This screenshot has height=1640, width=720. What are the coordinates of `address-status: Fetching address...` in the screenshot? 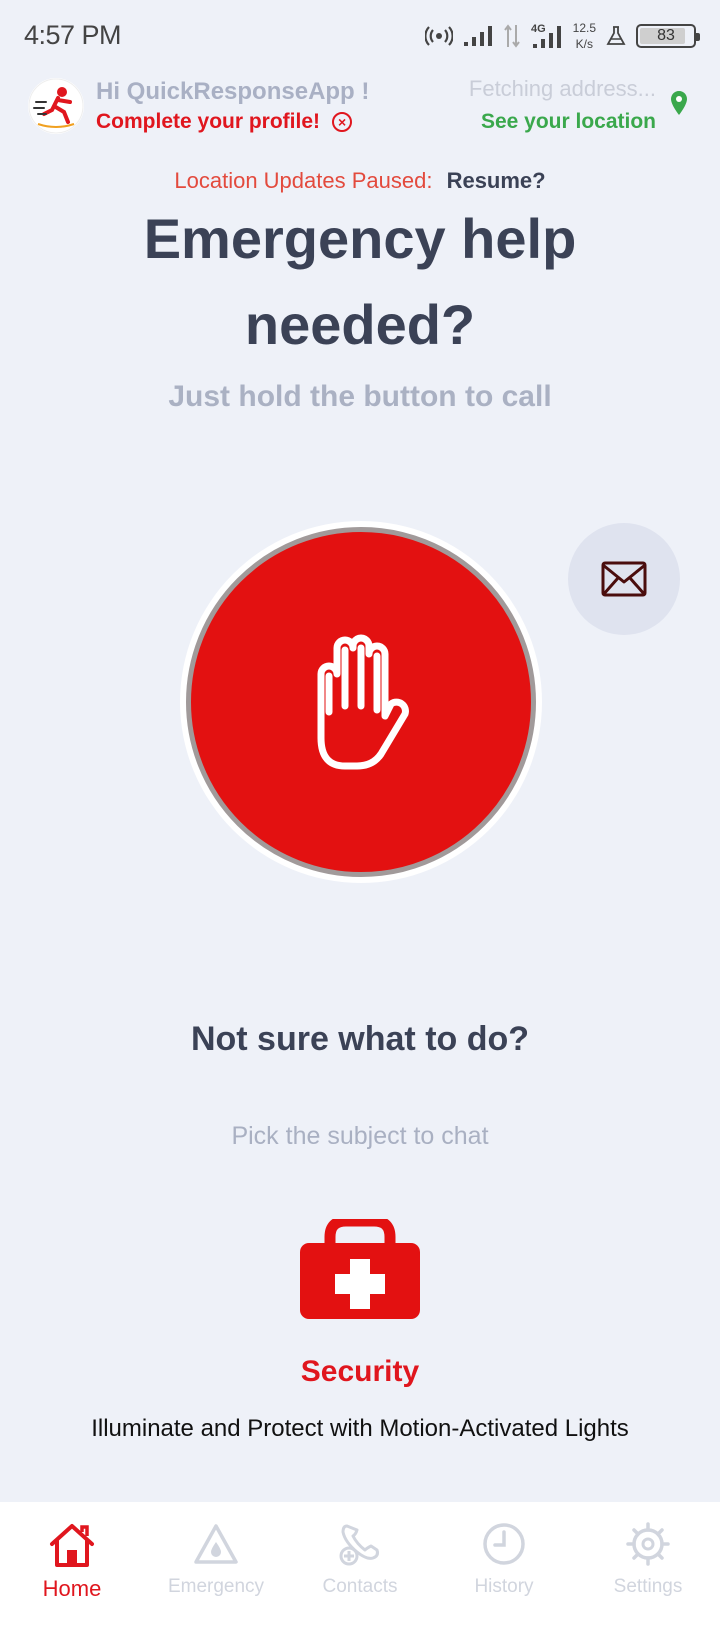 It's located at (562, 88).